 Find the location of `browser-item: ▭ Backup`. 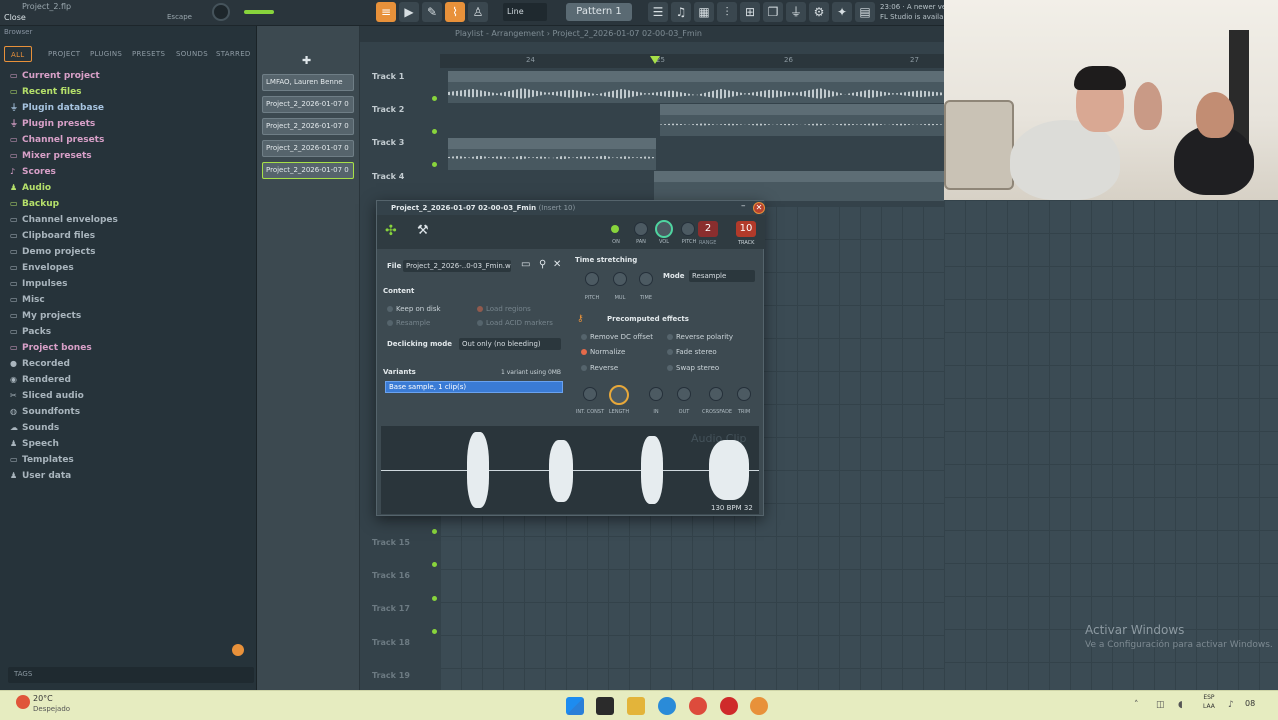

browser-item: ▭ Backup is located at coordinates (130, 204).